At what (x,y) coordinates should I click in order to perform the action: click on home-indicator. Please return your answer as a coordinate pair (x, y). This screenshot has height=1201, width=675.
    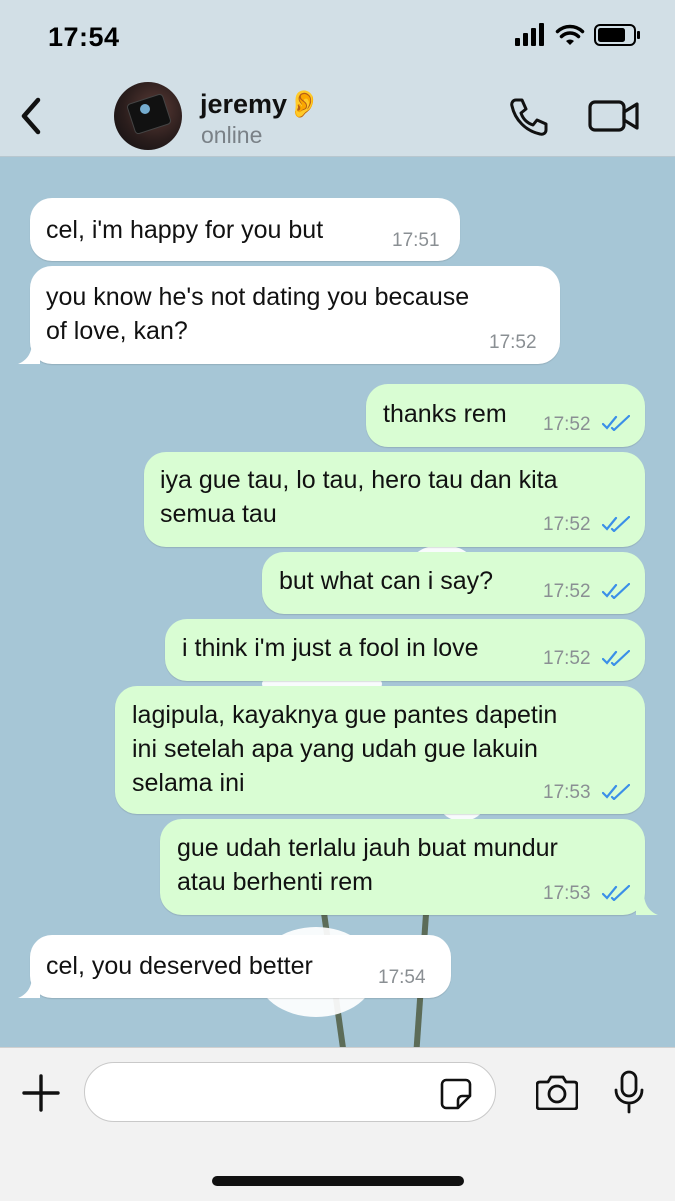
    Looking at the image, I should click on (338, 1181).